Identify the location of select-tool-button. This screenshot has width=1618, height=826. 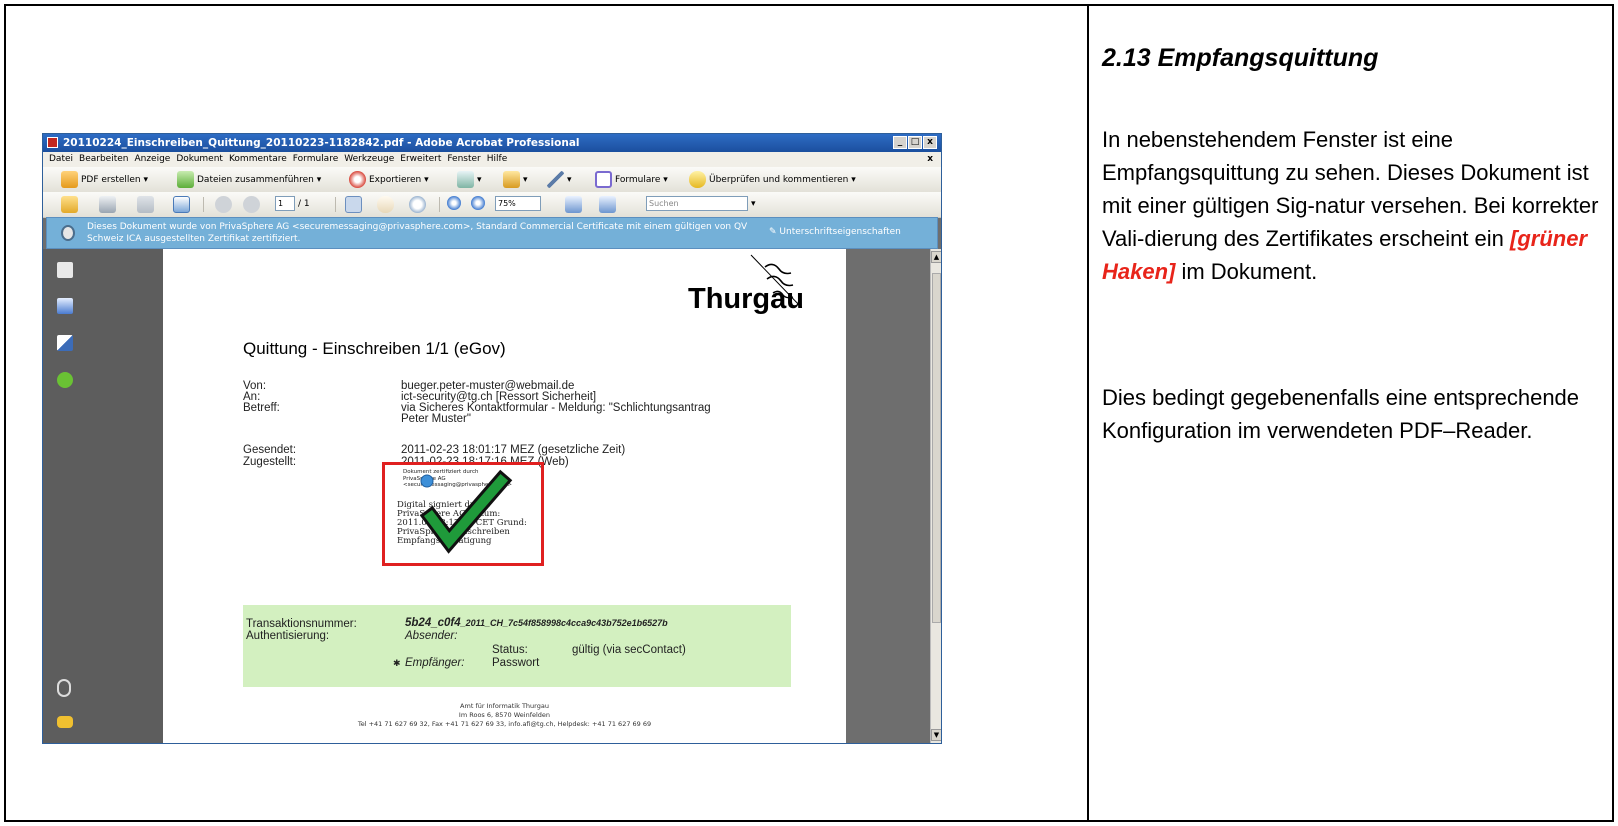
(353, 204).